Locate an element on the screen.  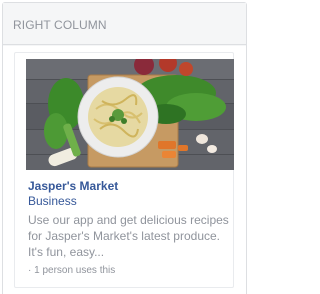
app-category: Business is located at coordinates (52, 201).